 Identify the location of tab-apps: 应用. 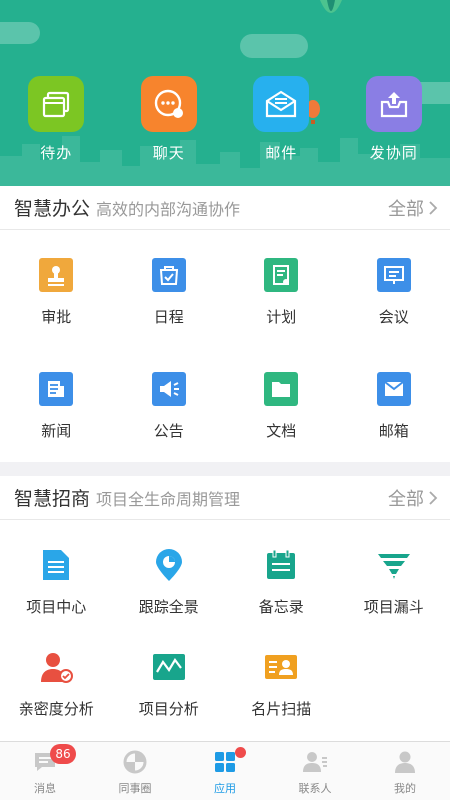
(225, 771).